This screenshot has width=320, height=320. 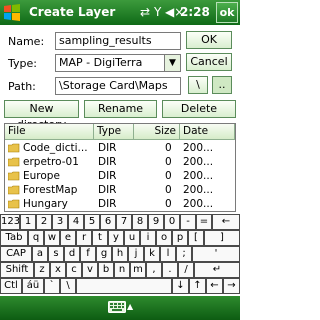 What do you see at coordinates (184, 254) in the screenshot?
I see `key-semicolon: ;` at bounding box center [184, 254].